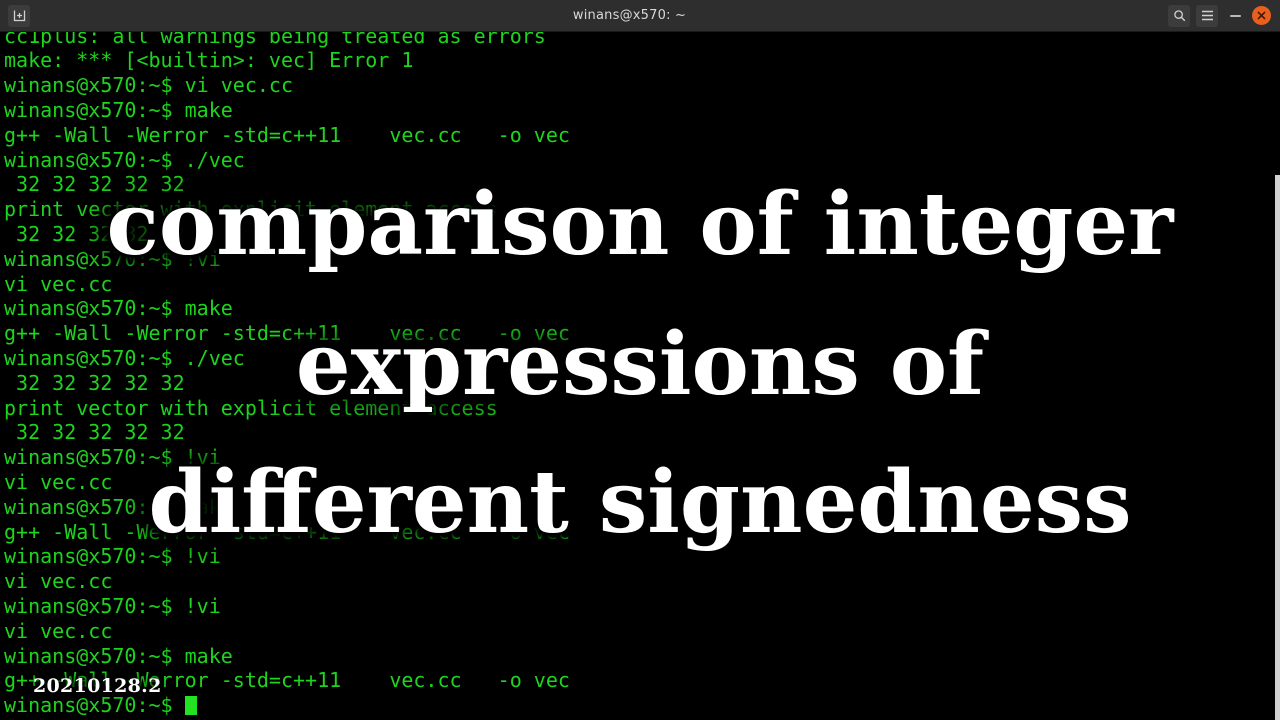  Describe the element at coordinates (190, 706) in the screenshot. I see `terminal-cursor` at that location.